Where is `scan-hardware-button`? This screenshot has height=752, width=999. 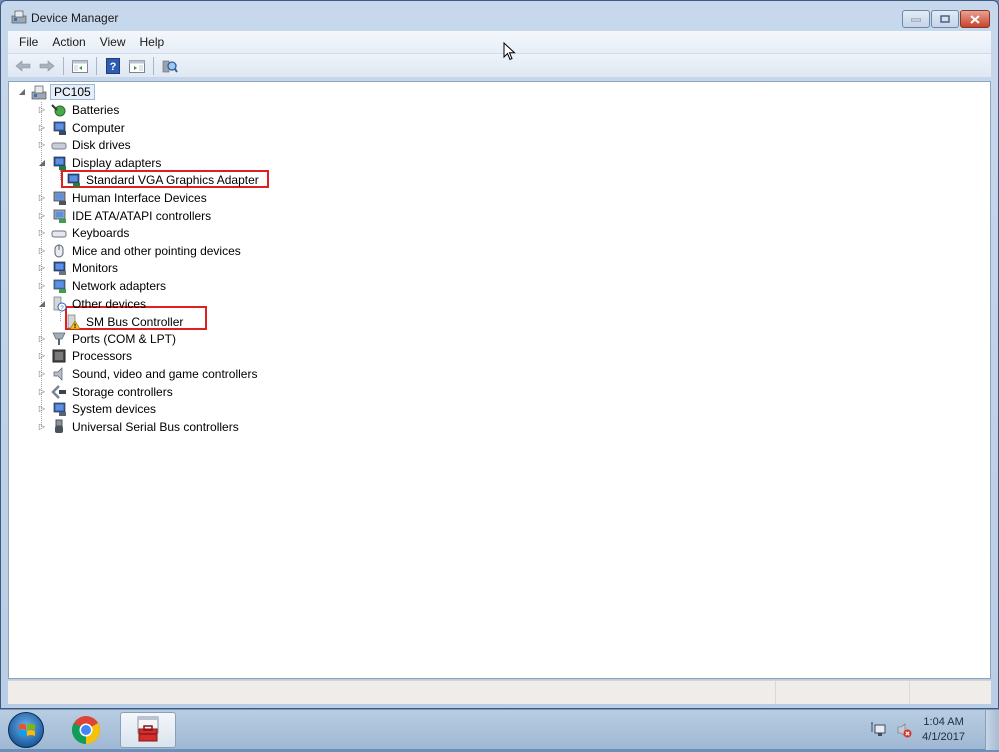
scan-hardware-button is located at coordinates (170, 66).